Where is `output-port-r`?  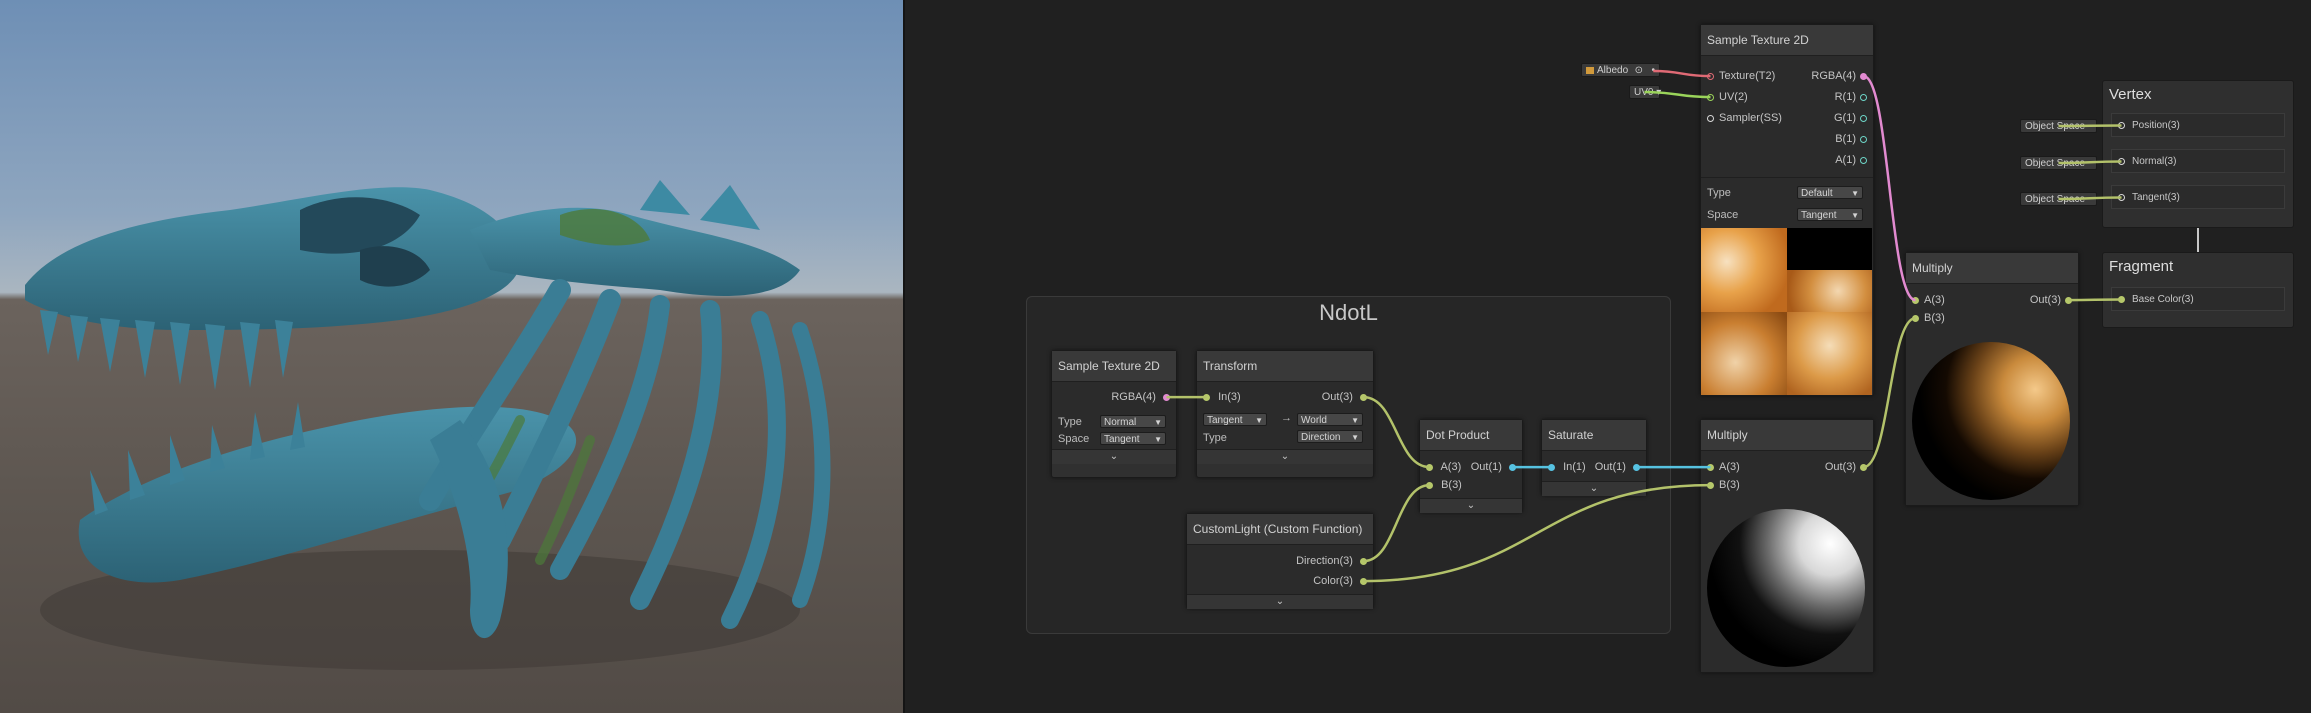 output-port-r is located at coordinates (1863, 97).